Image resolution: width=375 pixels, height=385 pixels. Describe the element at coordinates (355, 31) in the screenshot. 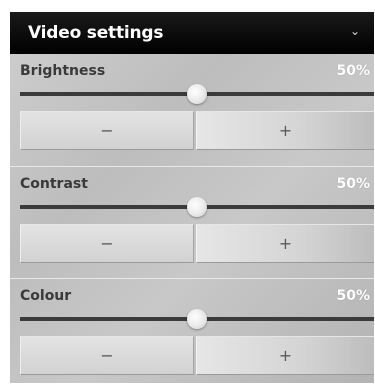

I see `chevron-down-icon: ⌄` at that location.